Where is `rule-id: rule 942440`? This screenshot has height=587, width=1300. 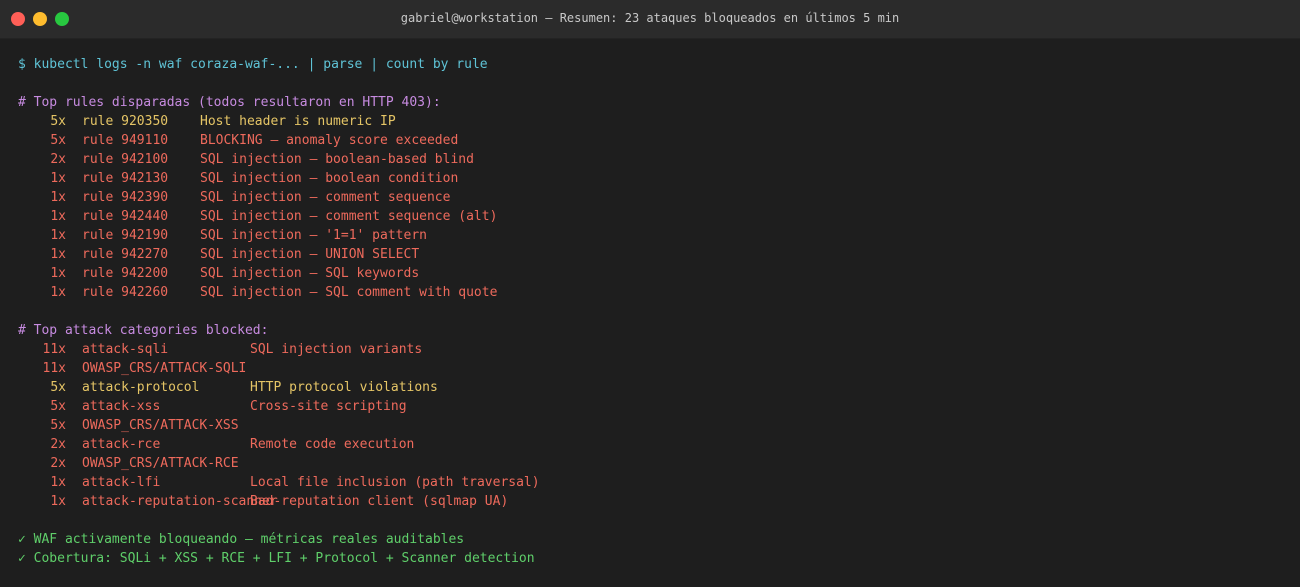 rule-id: rule 942440 is located at coordinates (125, 216).